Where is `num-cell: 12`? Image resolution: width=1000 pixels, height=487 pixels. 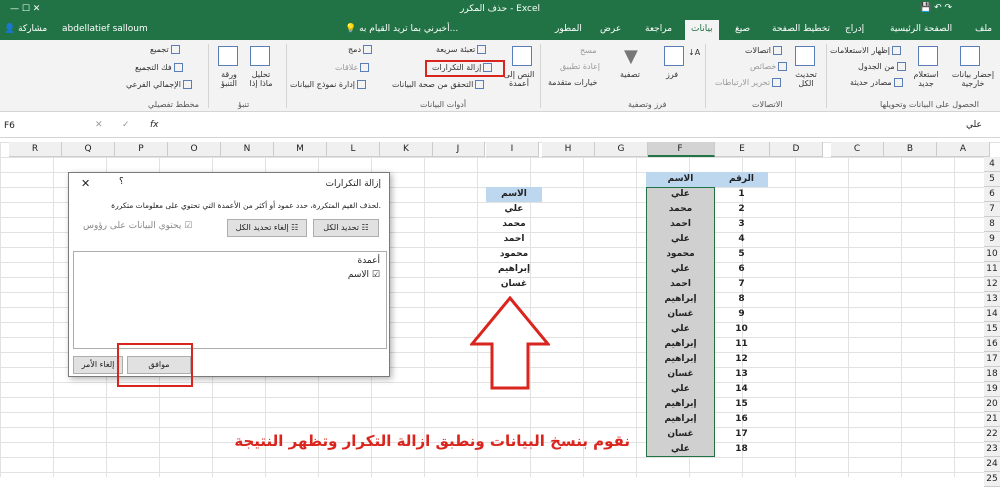 num-cell: 12 is located at coordinates (741, 359).